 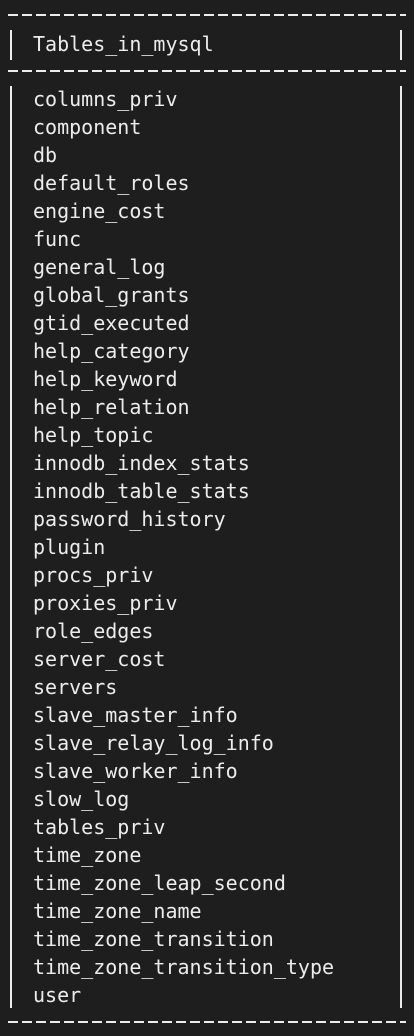 I want to click on table-row: time_zone_leap_second, so click(x=159, y=883).